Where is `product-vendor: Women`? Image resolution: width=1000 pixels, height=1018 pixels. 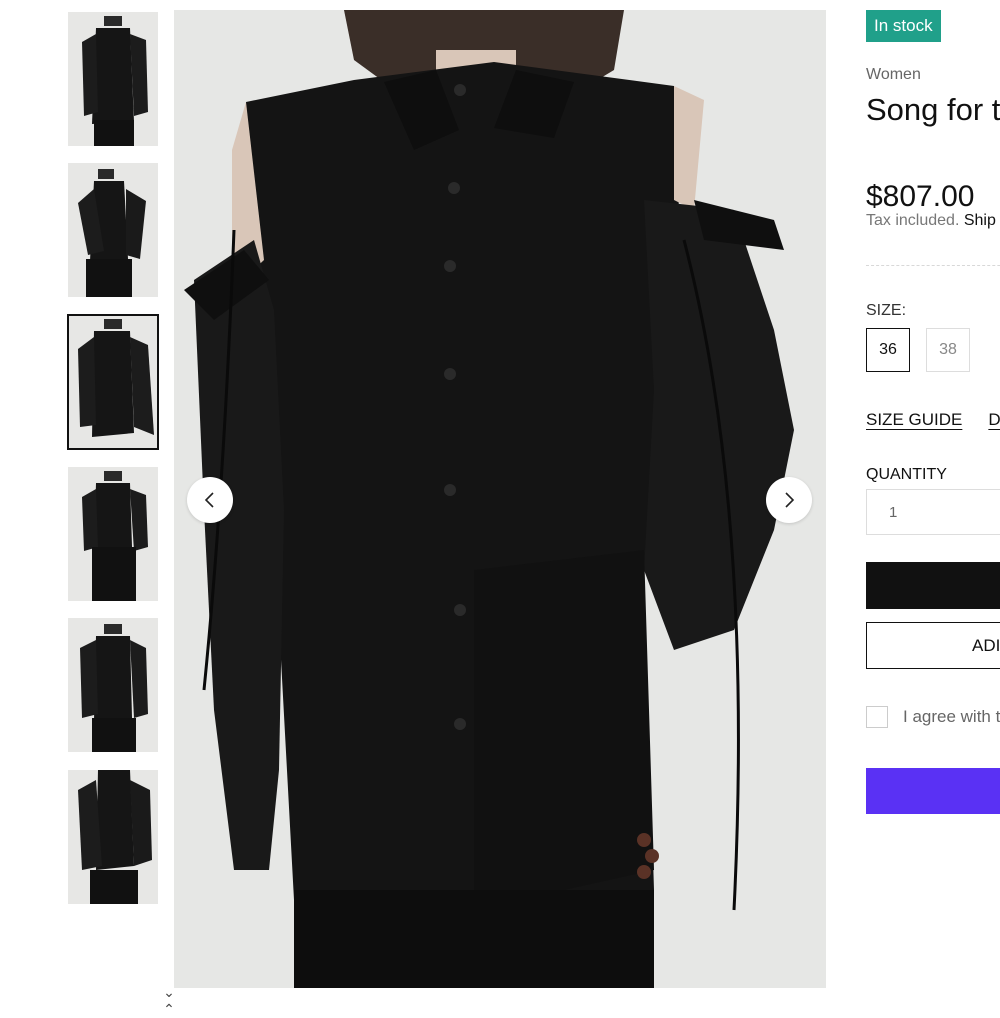
product-vendor: Women is located at coordinates (893, 74).